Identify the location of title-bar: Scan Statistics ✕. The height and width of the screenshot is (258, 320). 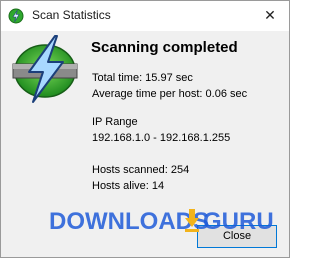
(145, 16).